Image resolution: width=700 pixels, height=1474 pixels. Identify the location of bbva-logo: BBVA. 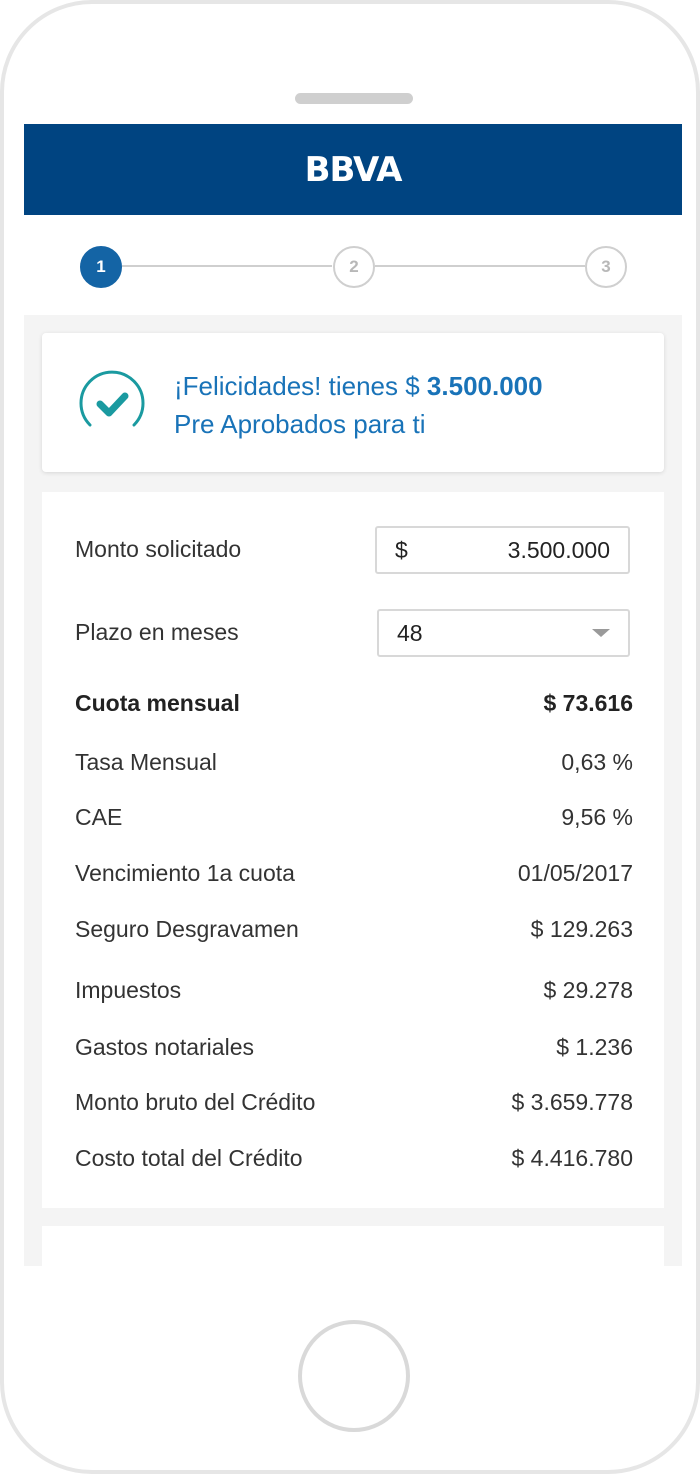
(353, 169).